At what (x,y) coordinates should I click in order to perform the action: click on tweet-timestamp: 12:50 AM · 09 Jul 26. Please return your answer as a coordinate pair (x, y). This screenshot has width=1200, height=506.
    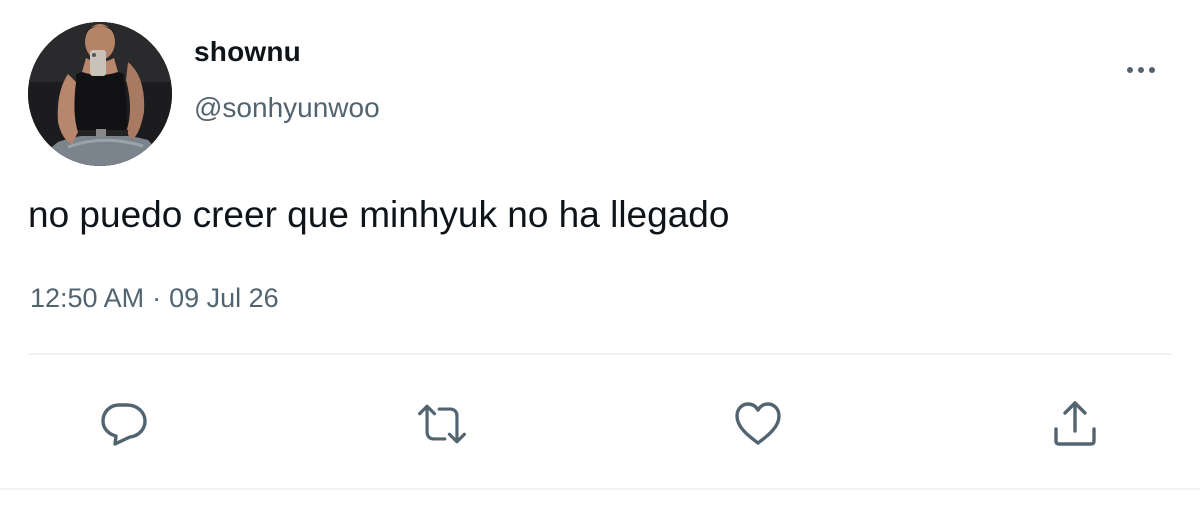
    Looking at the image, I should click on (154, 298).